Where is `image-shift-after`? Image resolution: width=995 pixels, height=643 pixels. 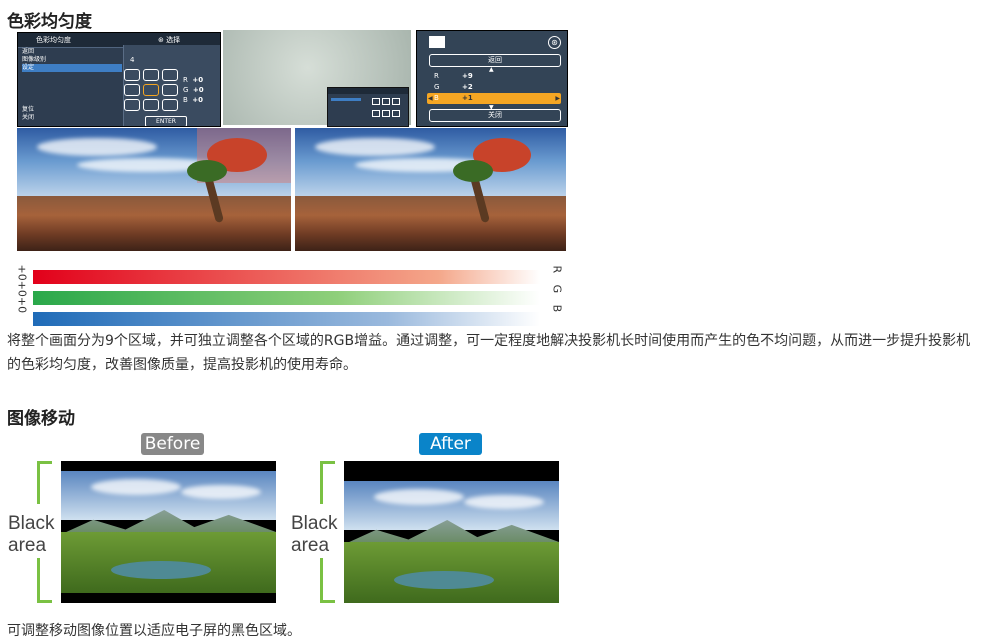 image-shift-after is located at coordinates (451, 532).